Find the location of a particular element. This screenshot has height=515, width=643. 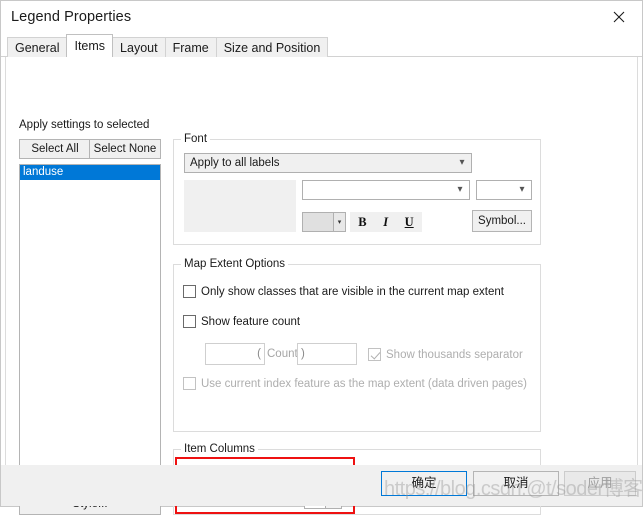

tab-general: General is located at coordinates (37, 47).